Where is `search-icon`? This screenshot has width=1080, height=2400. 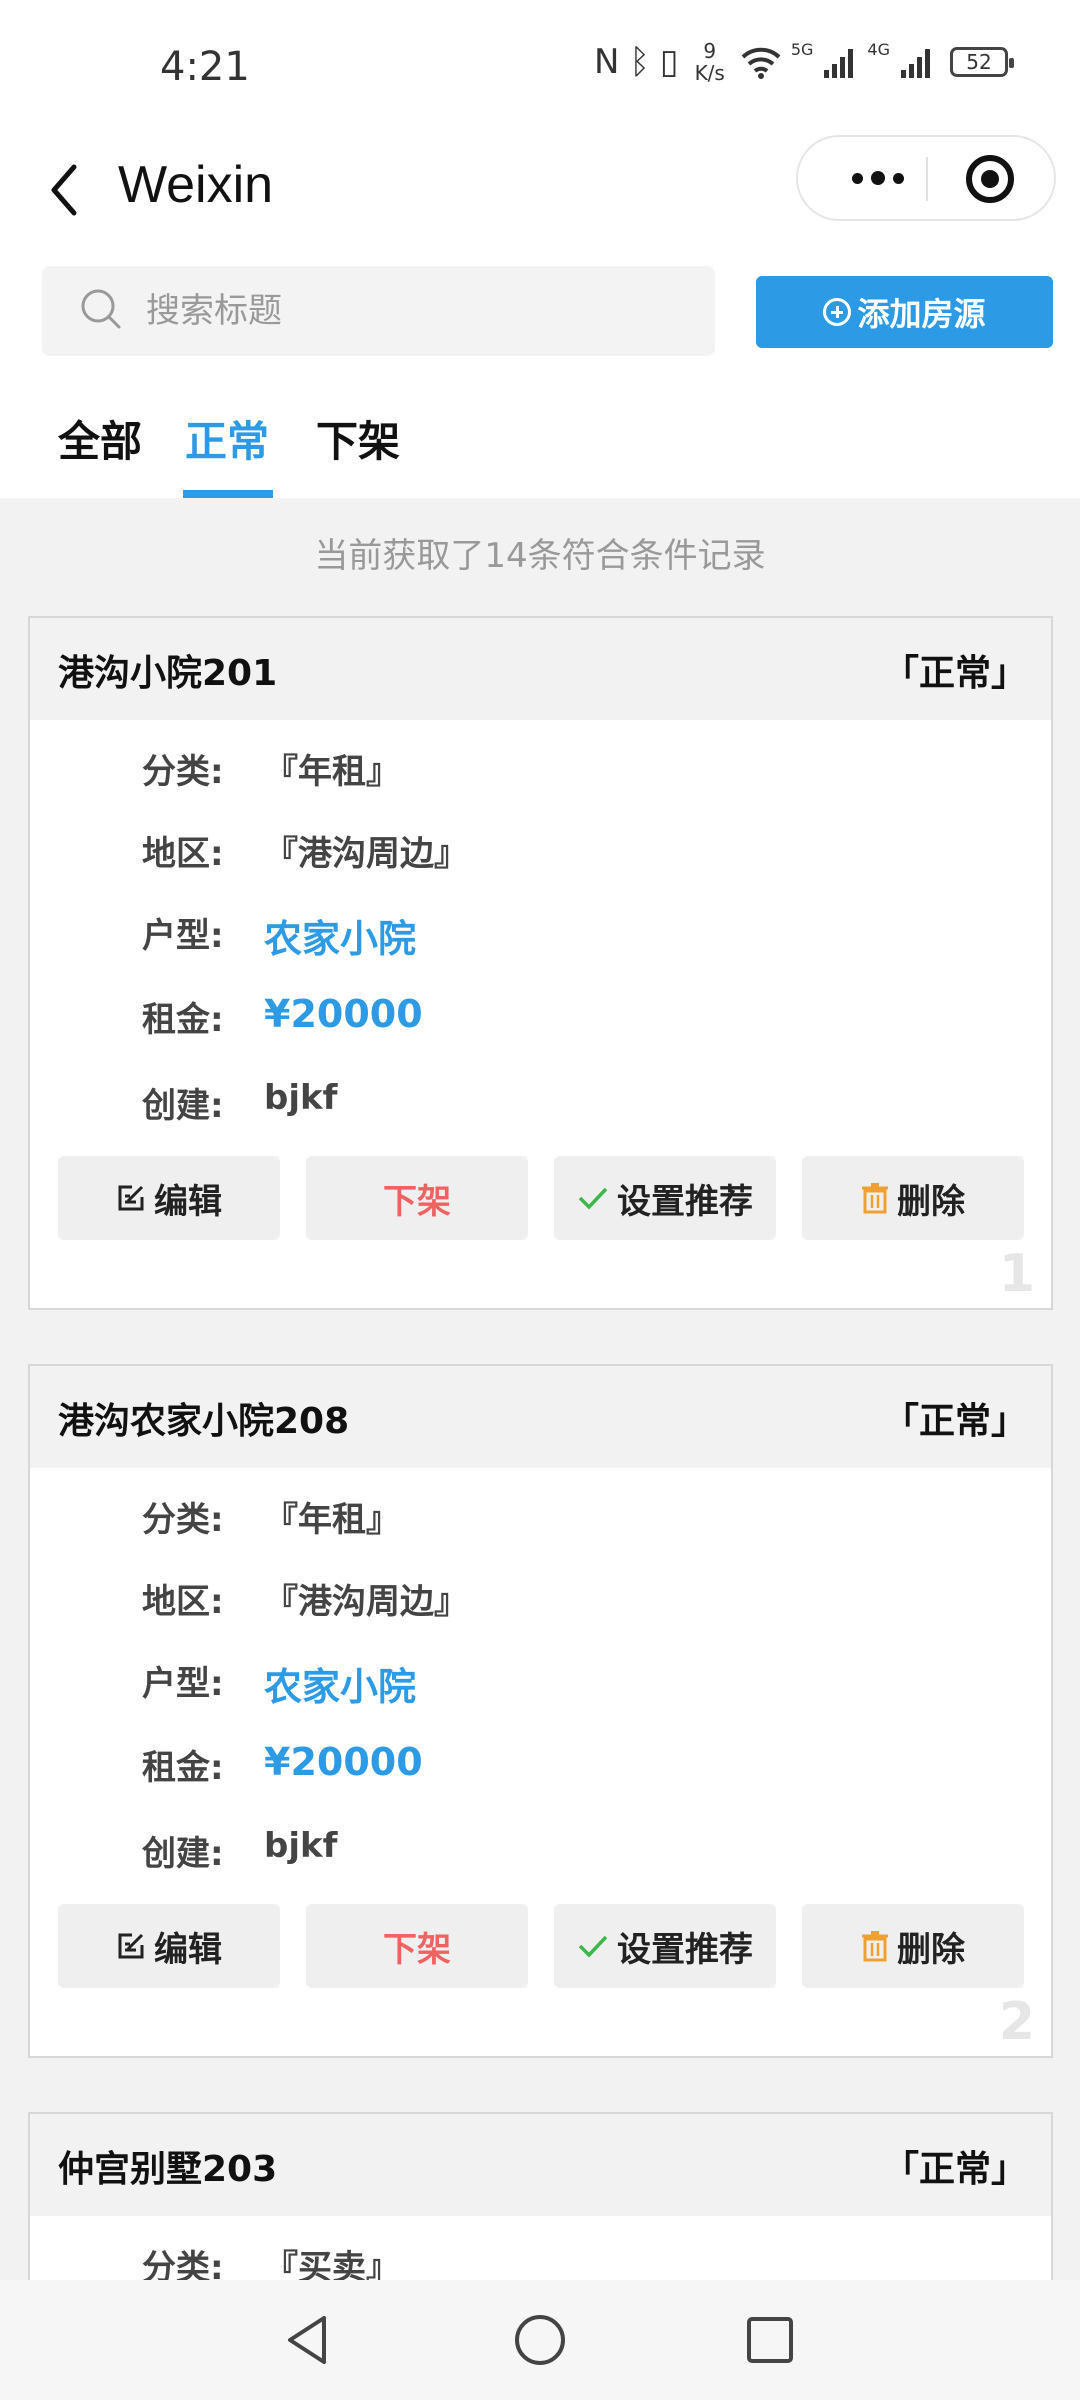 search-icon is located at coordinates (101, 309).